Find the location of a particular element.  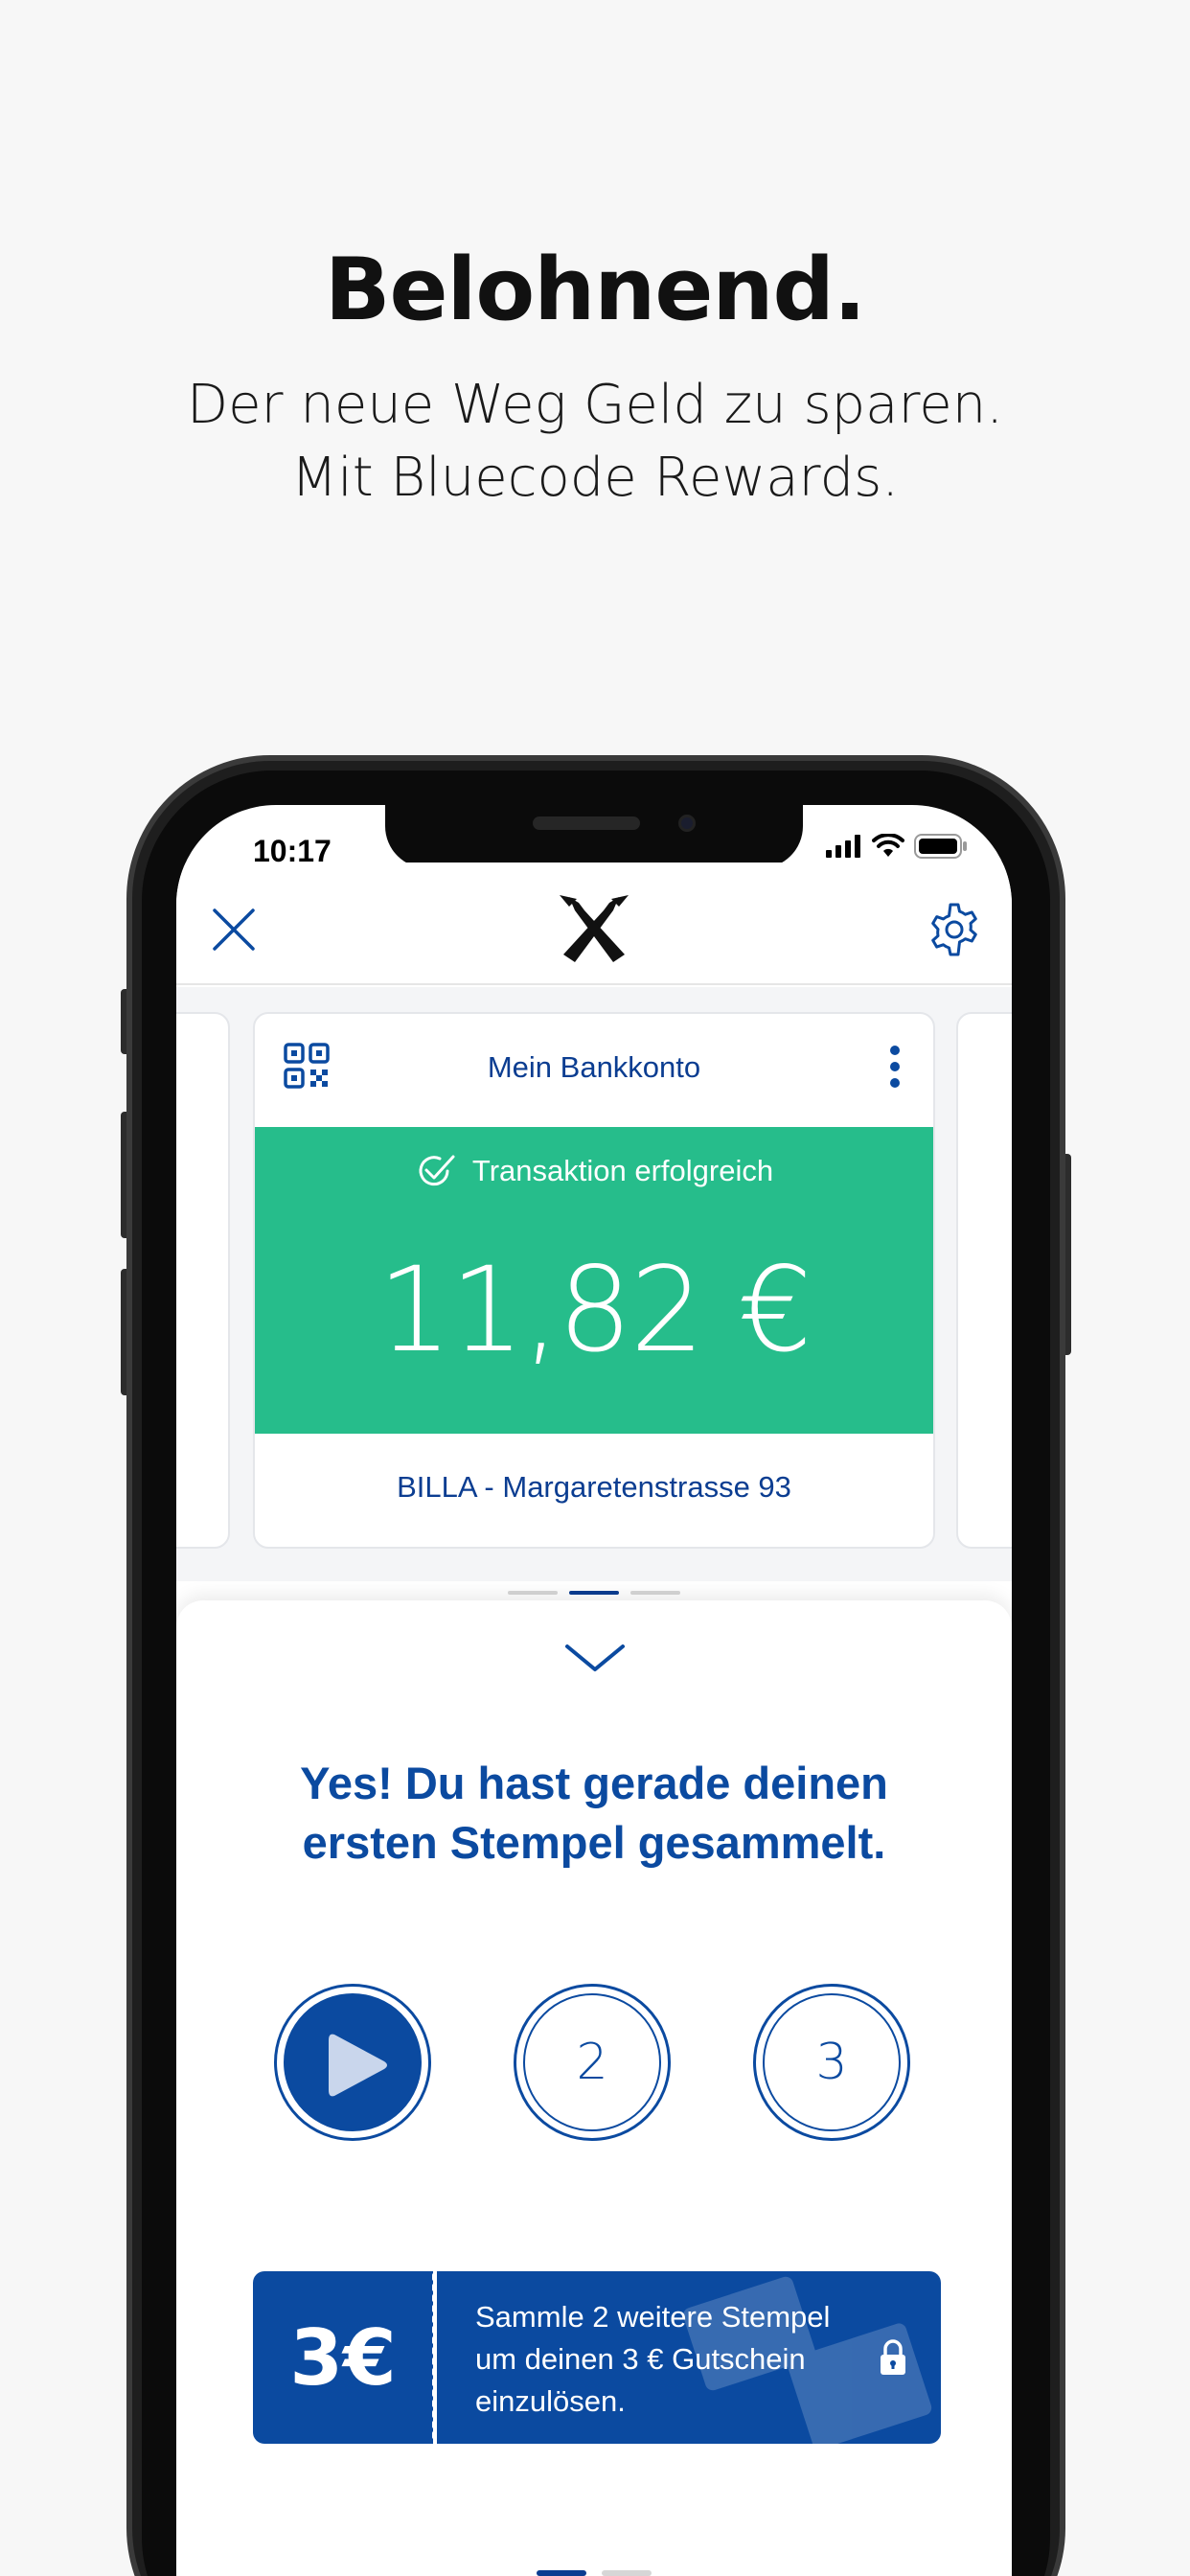

wifi-icon is located at coordinates (888, 845).